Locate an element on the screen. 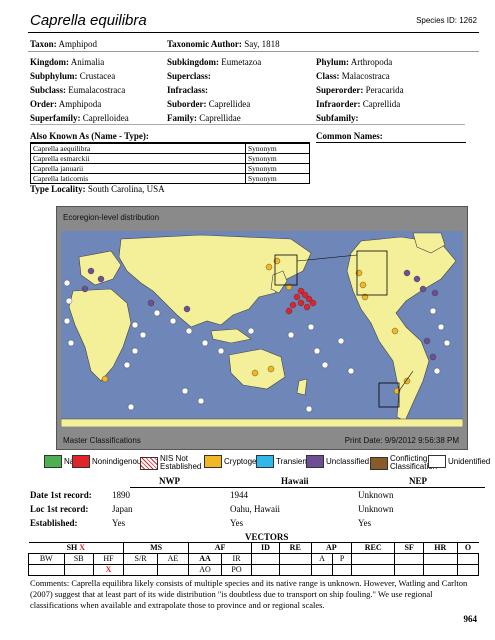  kingdom-field: Kingdom: Animalia is located at coordinates (67, 62).